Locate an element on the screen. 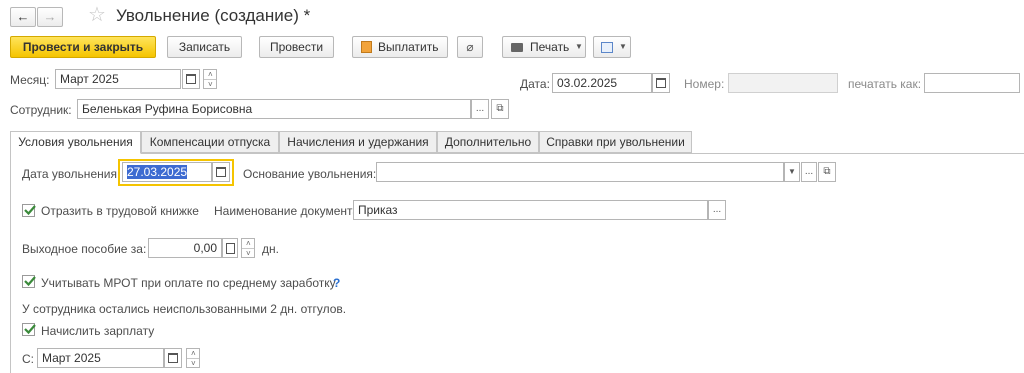  date-calendar-button is located at coordinates (661, 83).